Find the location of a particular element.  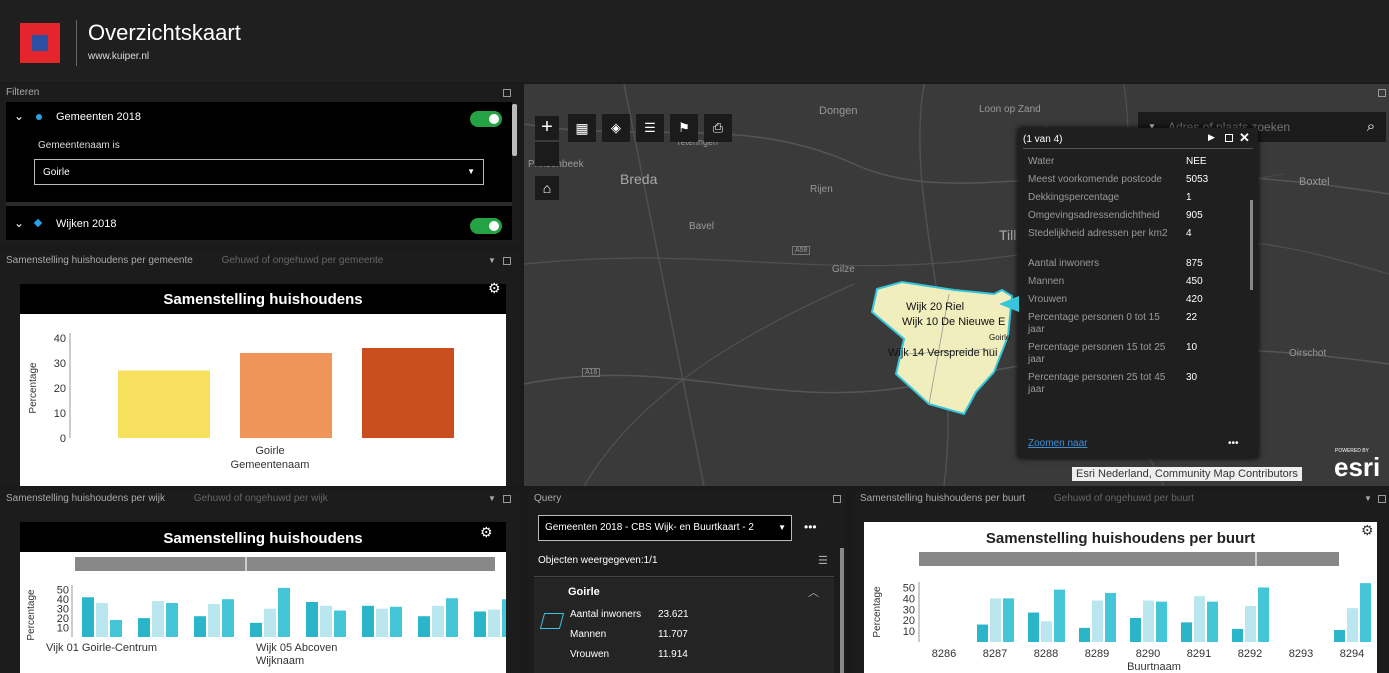

x-tick-label: 8292 is located at coordinates (1250, 654).